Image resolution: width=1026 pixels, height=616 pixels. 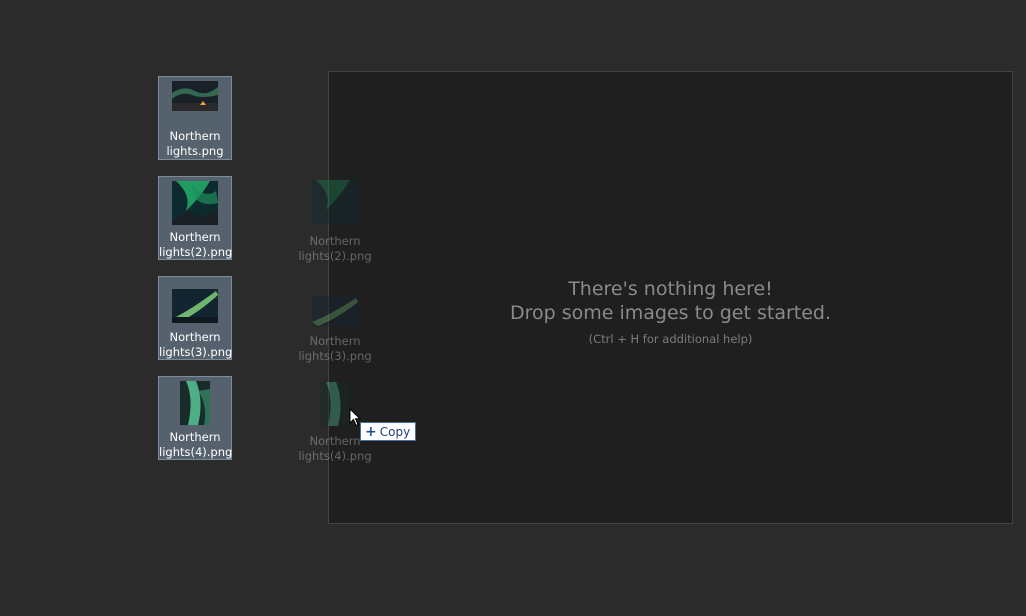 I want to click on desktop-icon-northern-lights-3: Northern lights(3).png, so click(x=195, y=318).